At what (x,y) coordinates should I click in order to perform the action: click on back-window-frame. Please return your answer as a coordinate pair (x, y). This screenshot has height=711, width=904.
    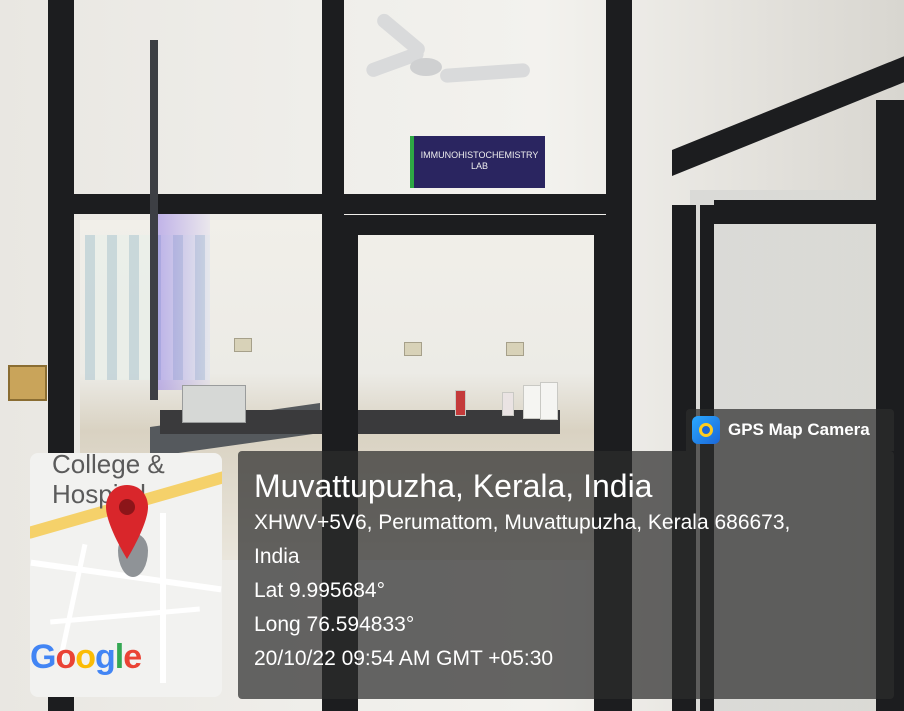
    Looking at the image, I should click on (154, 220).